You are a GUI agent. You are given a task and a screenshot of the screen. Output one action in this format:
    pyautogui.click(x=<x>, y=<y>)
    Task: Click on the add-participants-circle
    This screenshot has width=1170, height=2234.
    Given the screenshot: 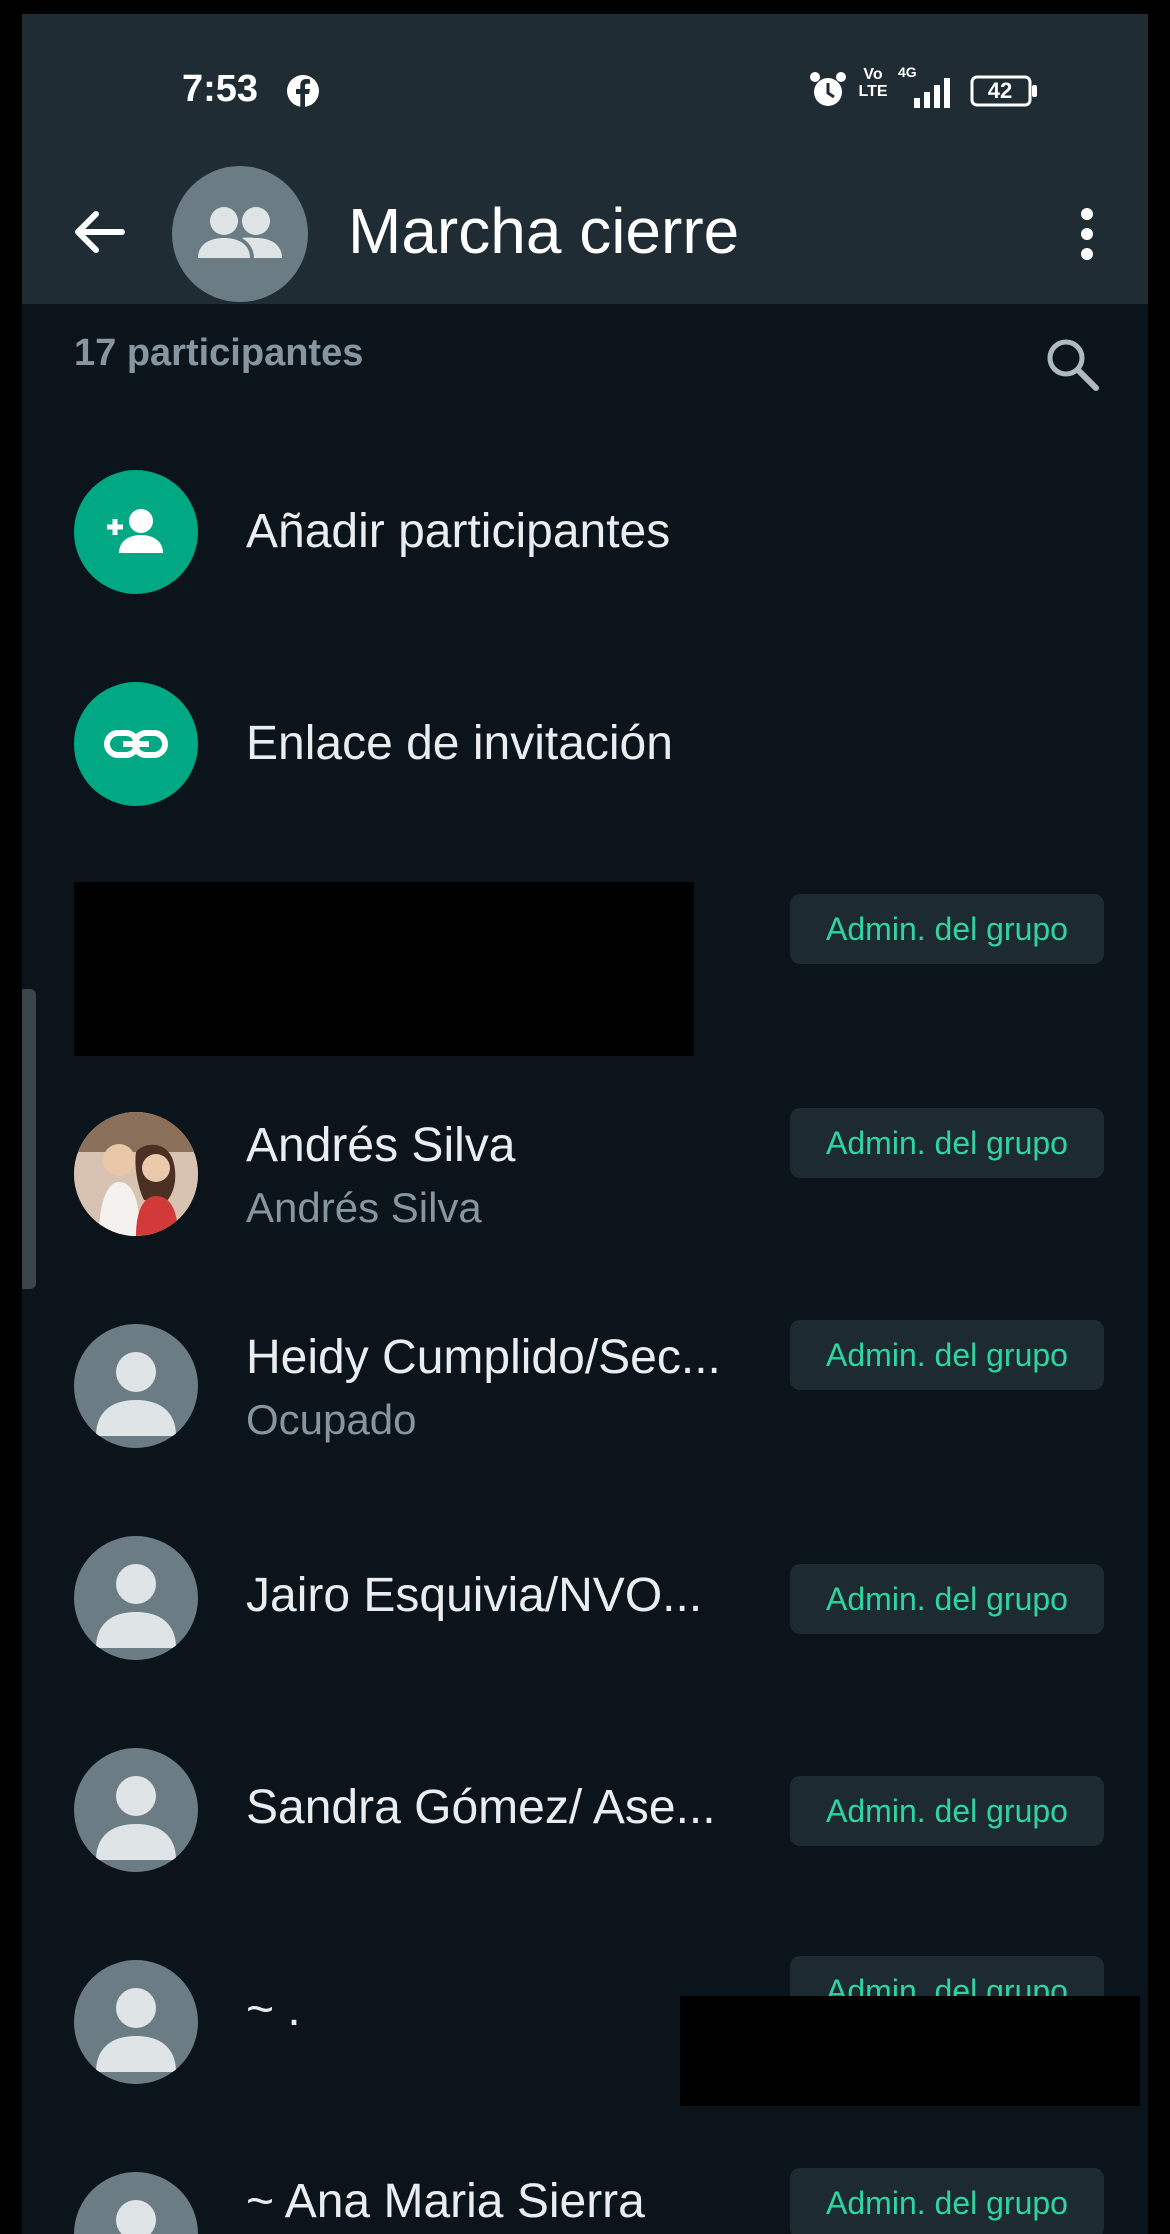 What is the action you would take?
    pyautogui.click(x=136, y=532)
    